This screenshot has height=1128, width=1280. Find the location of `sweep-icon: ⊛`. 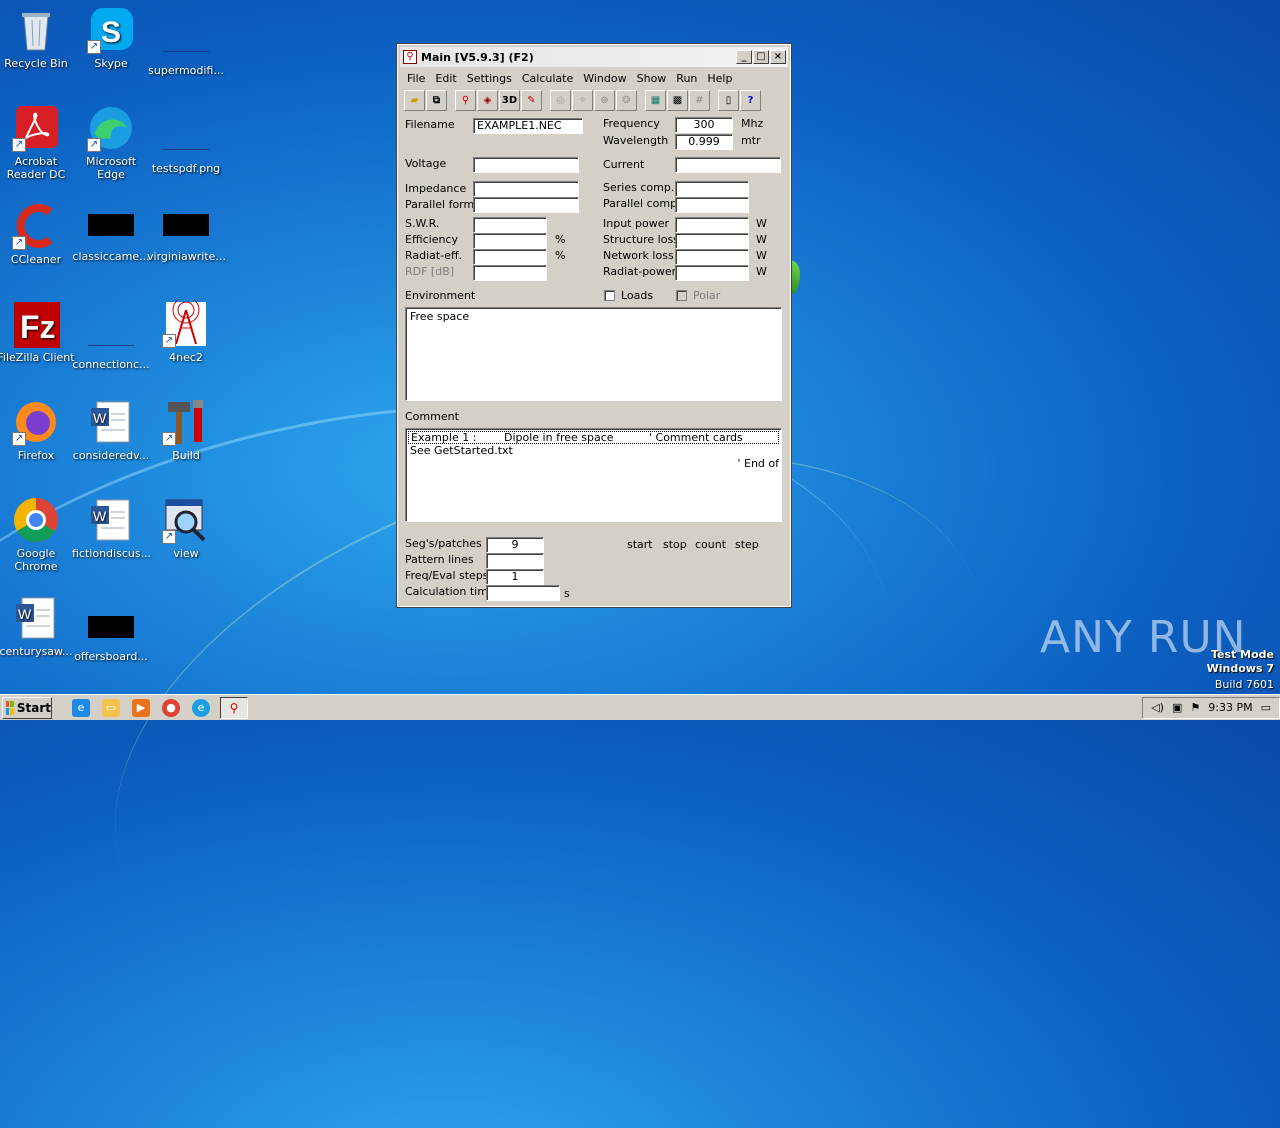

sweep-icon: ⊛ is located at coordinates (604, 100).